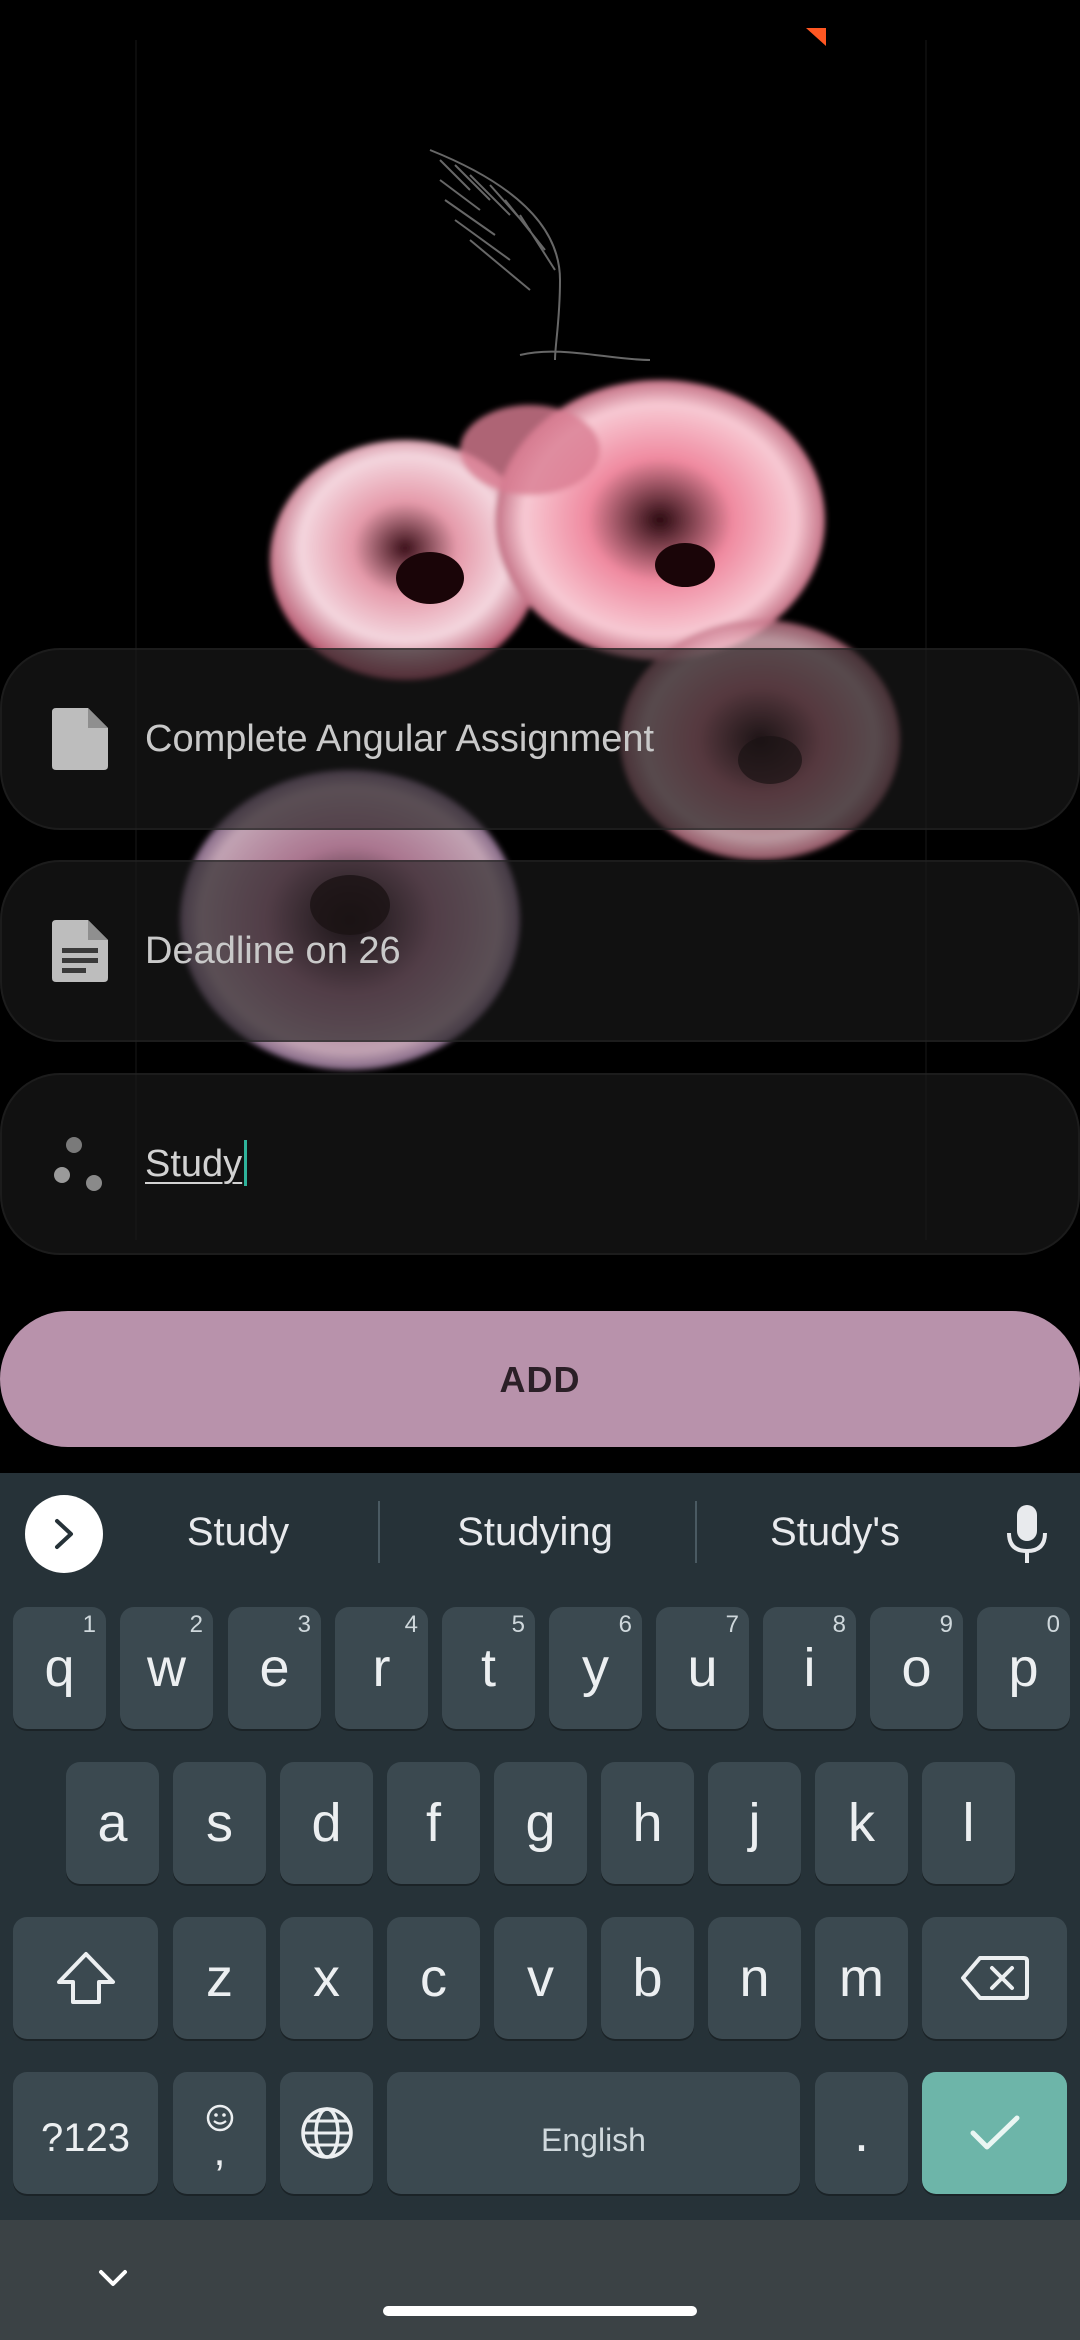 The width and height of the screenshot is (1080, 2340). Describe the element at coordinates (246, 1162) in the screenshot. I see `text-caret` at that location.